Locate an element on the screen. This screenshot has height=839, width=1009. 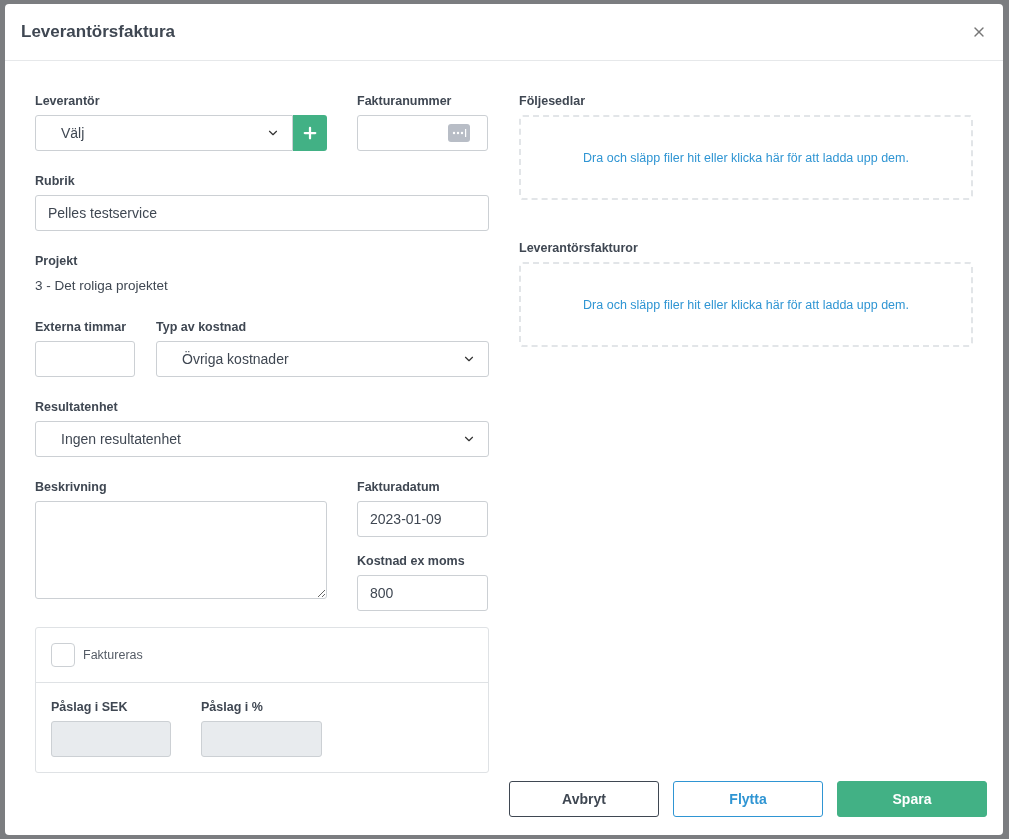
field-label: Leverantörsfakturor is located at coordinates (579, 248).